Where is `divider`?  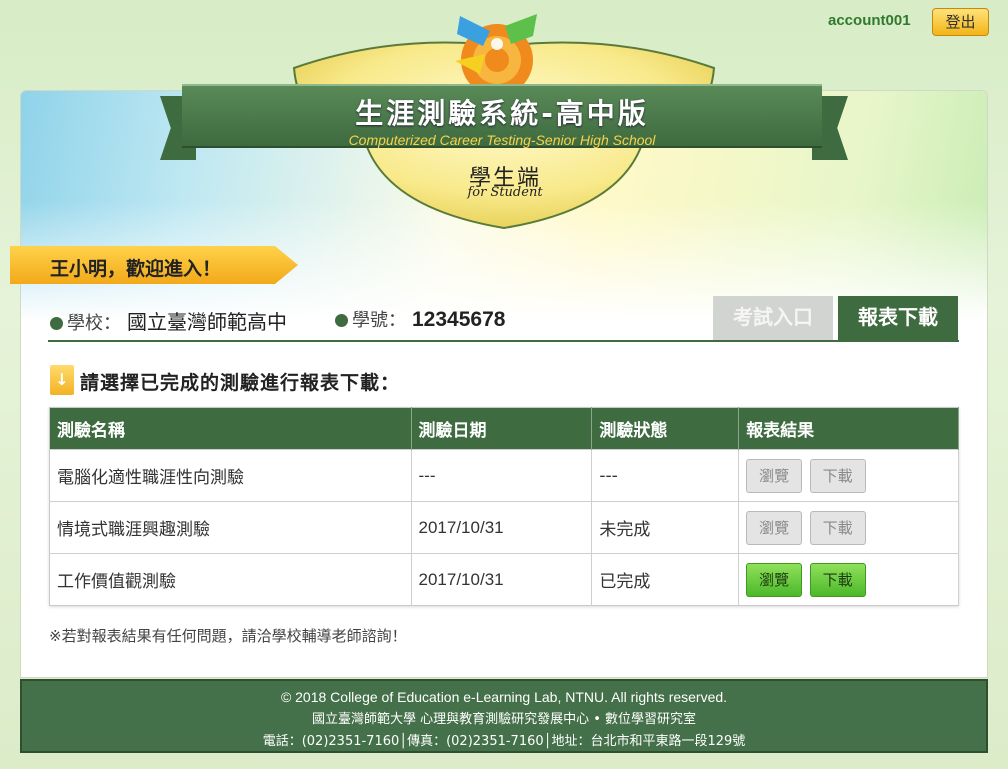 divider is located at coordinates (503, 341).